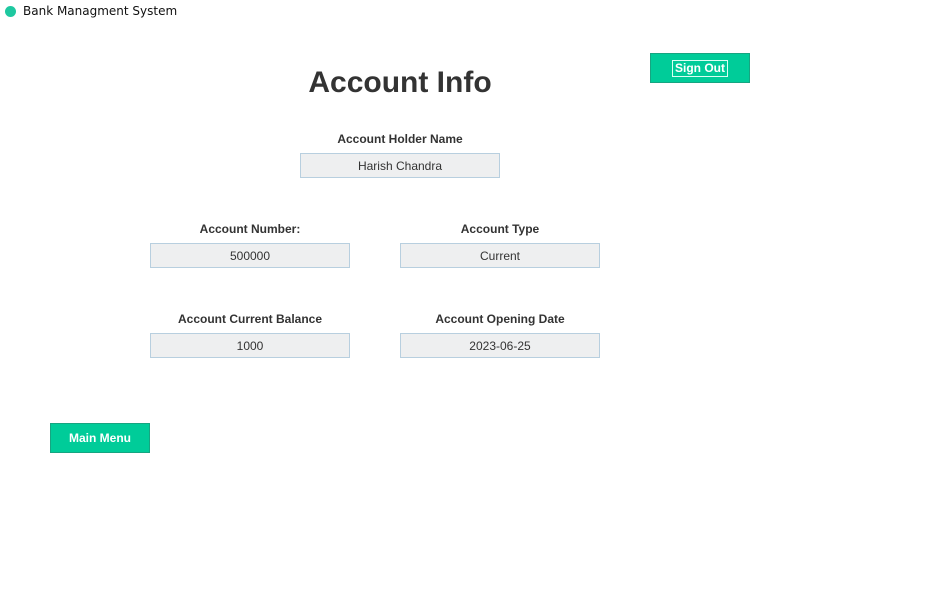 The image size is (941, 593). I want to click on sign-out-button: Sign Out, so click(700, 68).